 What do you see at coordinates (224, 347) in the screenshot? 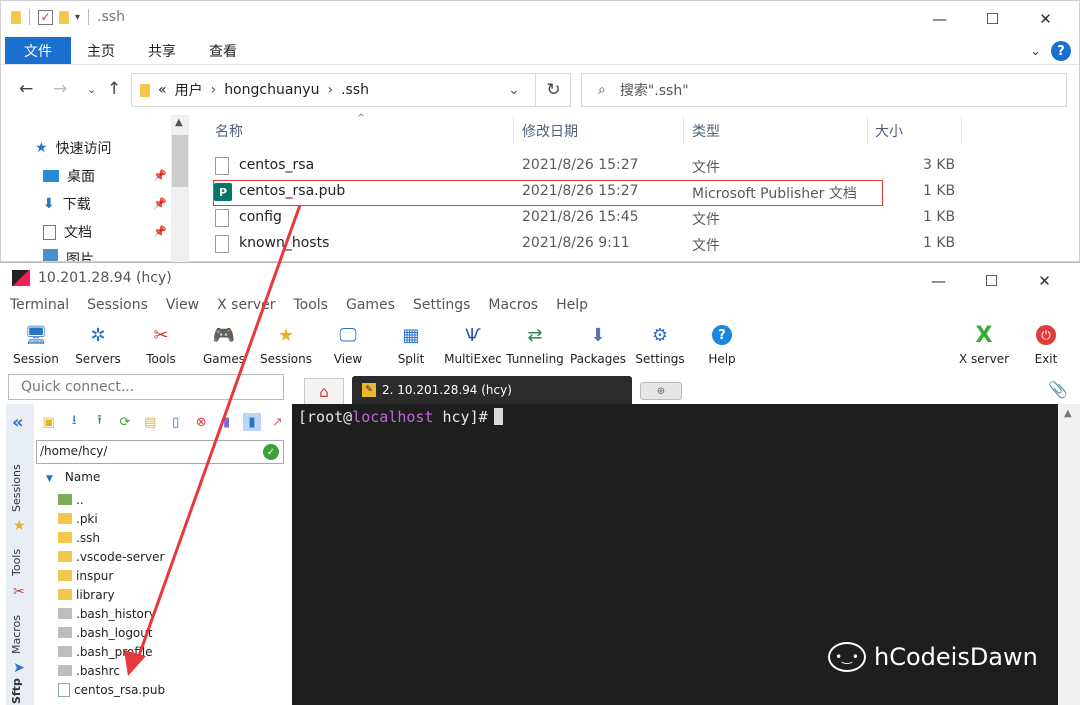
I see `games-button: 🎮 Games` at bounding box center [224, 347].